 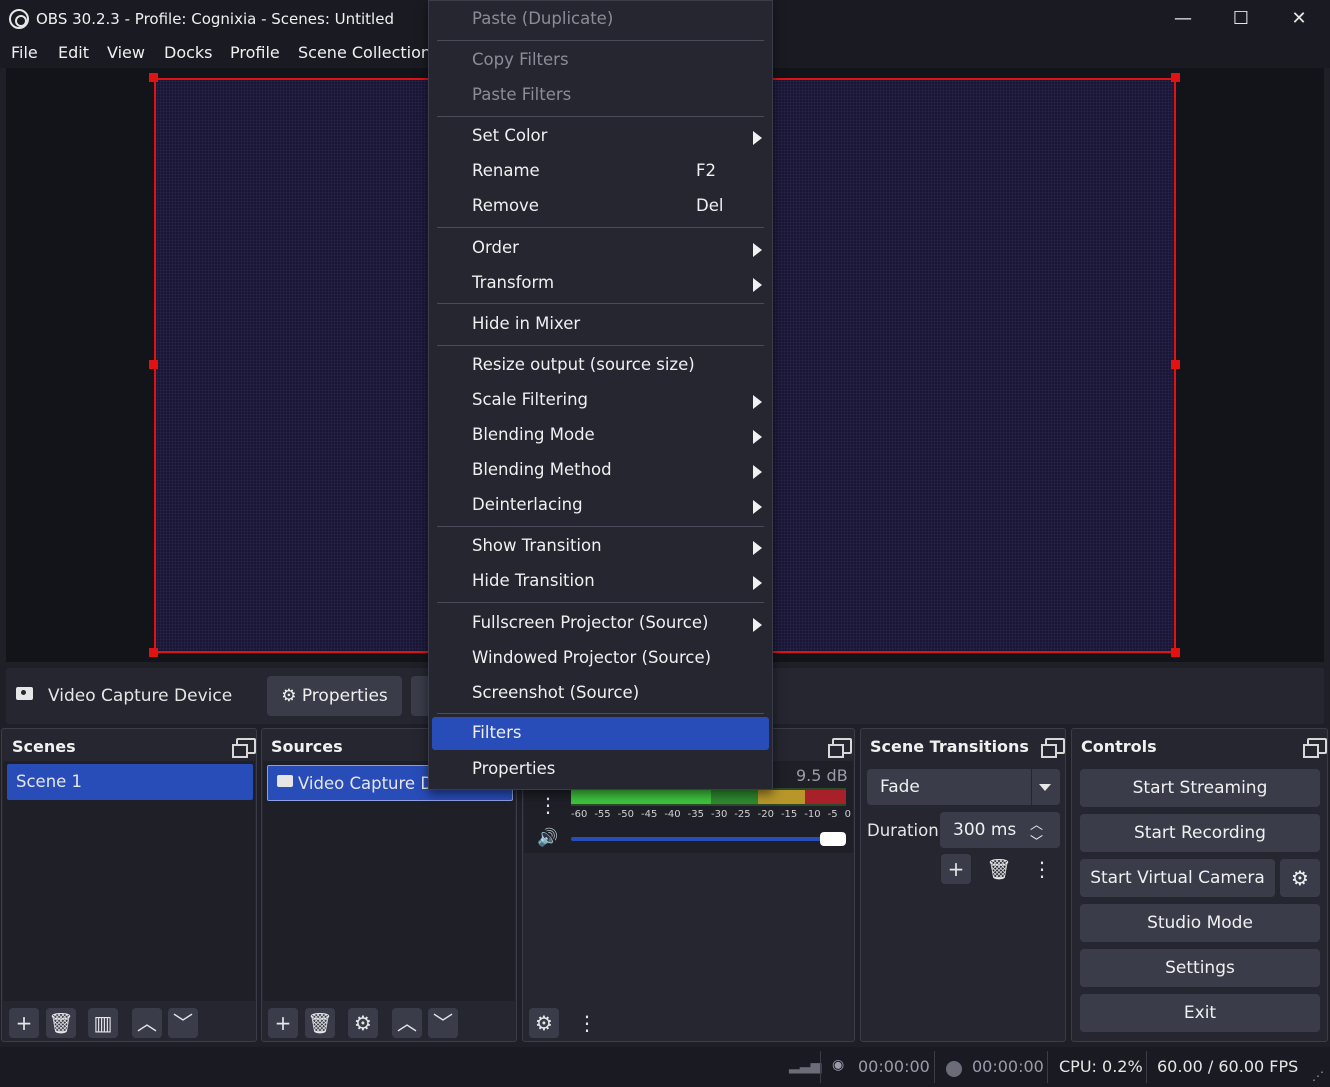 I want to click on menu-view: View, so click(x=126, y=52).